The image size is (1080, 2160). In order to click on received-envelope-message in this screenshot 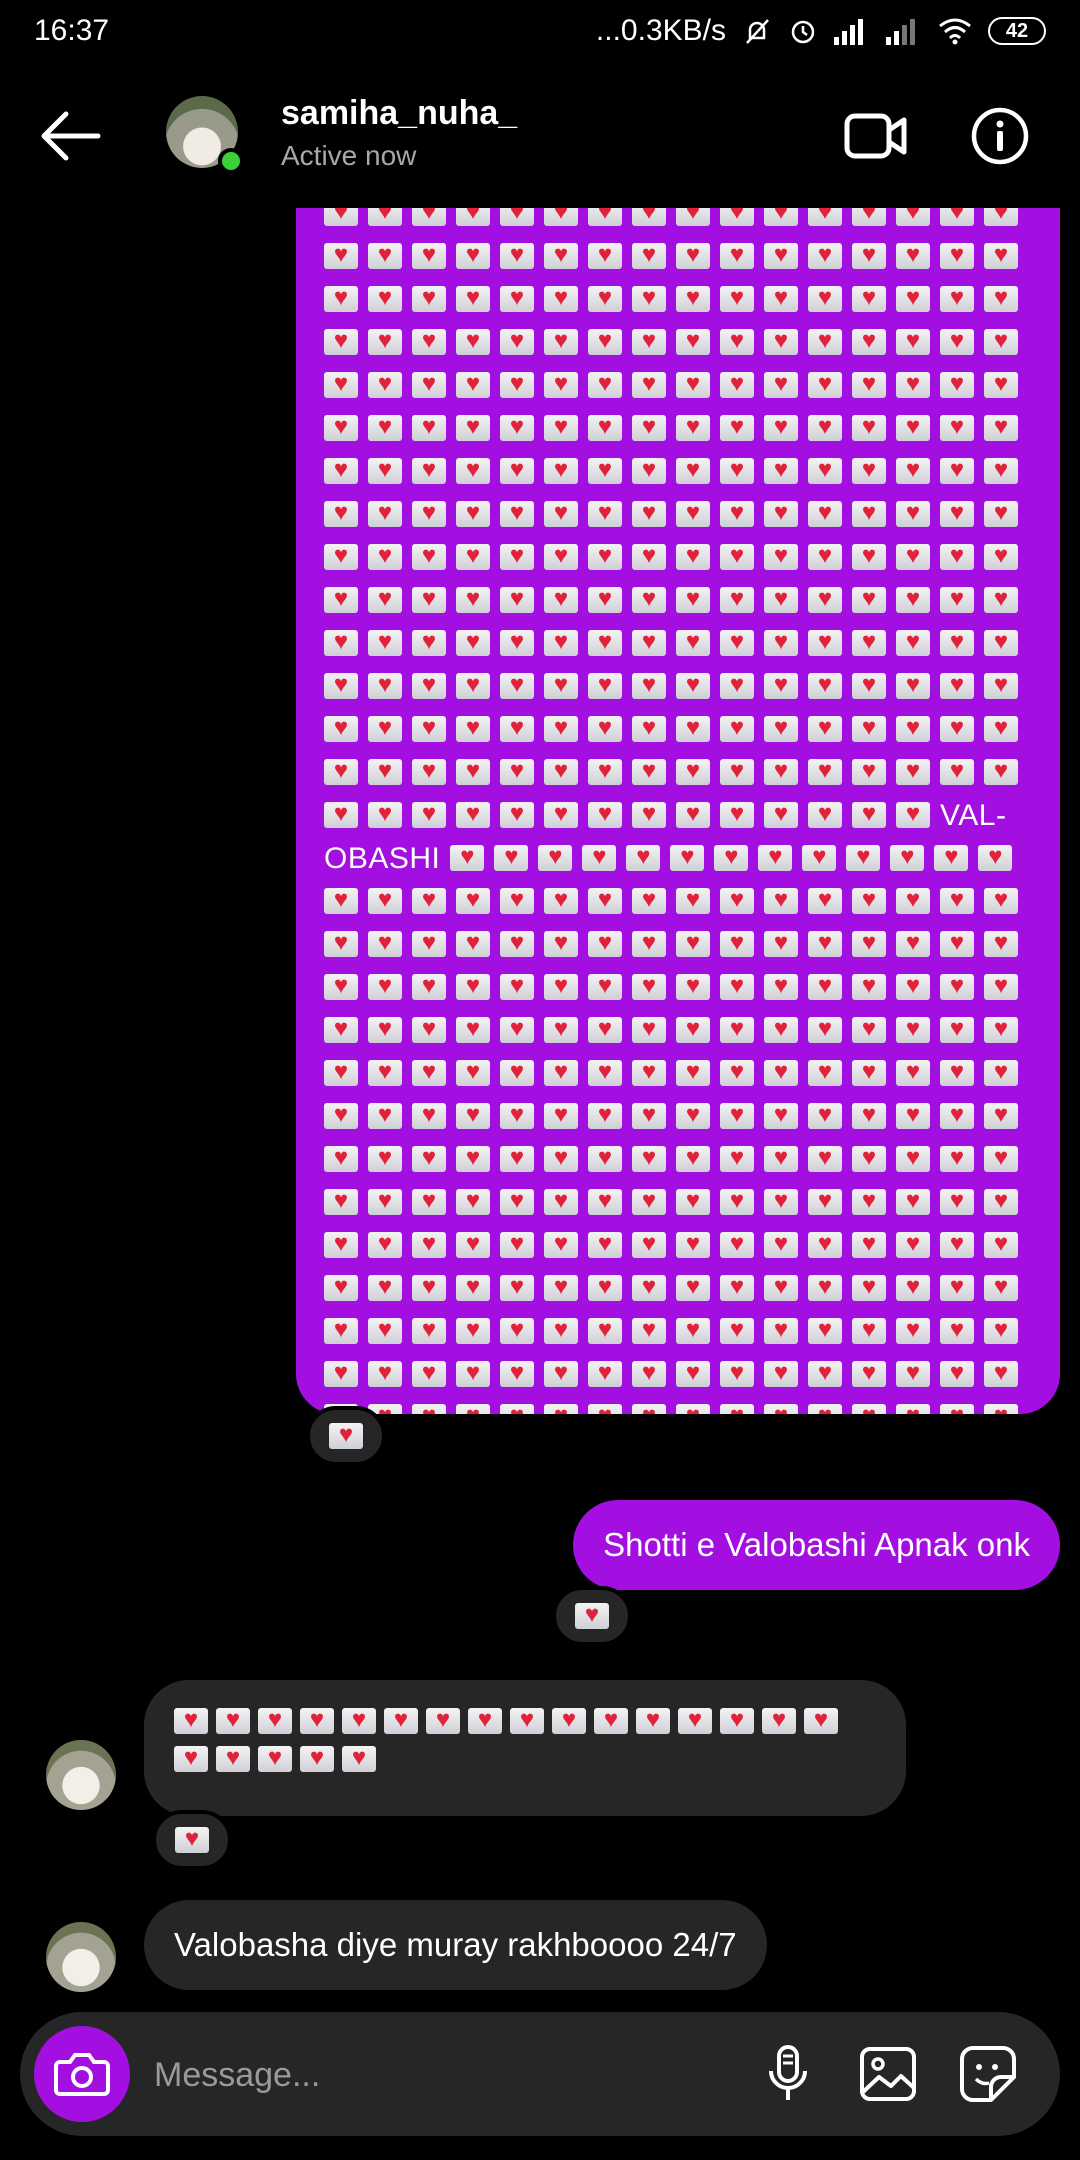, I will do `click(525, 1748)`.